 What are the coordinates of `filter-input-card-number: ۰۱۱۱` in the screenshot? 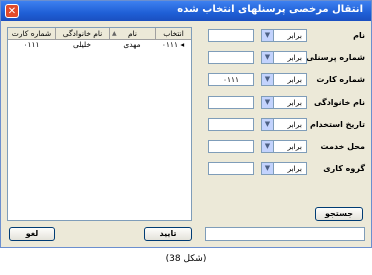 It's located at (231, 79).